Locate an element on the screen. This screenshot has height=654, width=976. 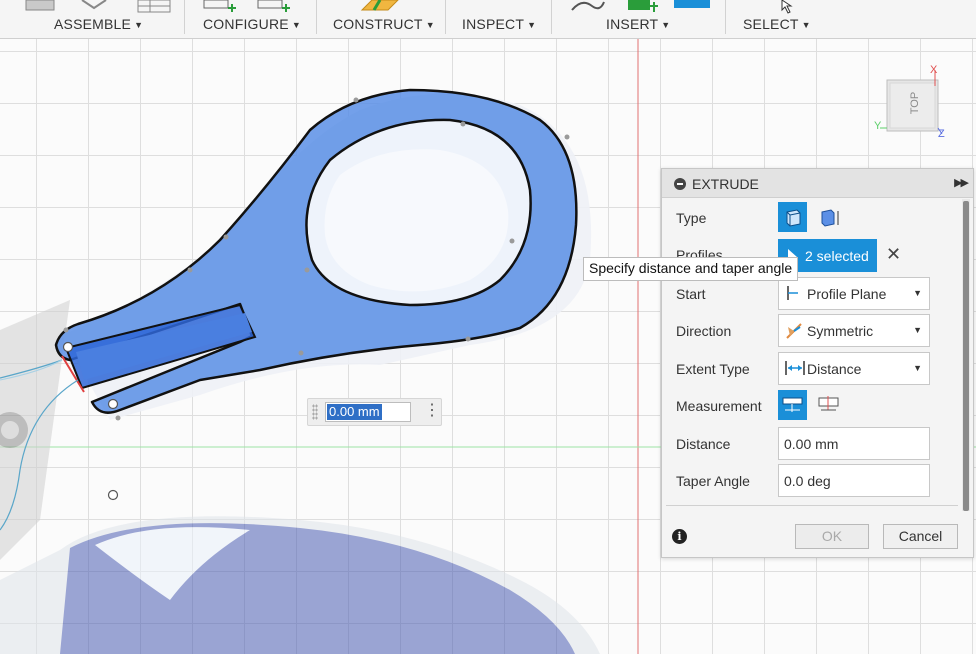
start-dropdown: Profile Plane ▼ is located at coordinates (854, 293).